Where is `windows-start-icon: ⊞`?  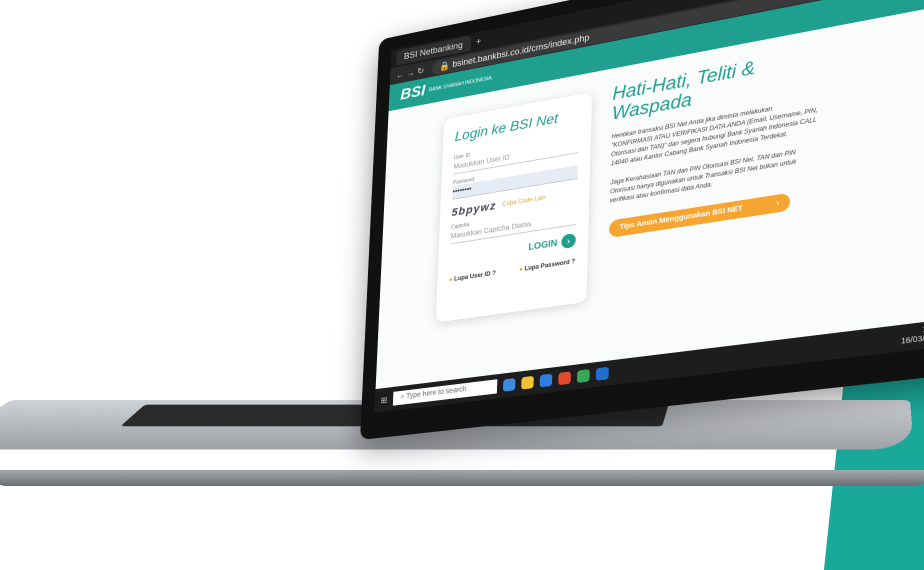 windows-start-icon: ⊞ is located at coordinates (384, 400).